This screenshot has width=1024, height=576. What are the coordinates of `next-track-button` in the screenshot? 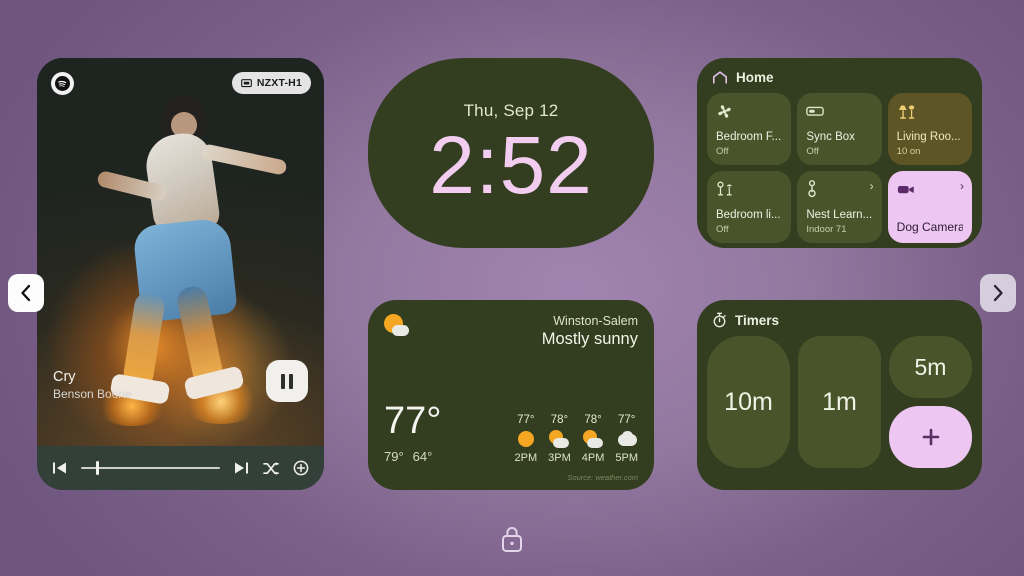 It's located at (241, 468).